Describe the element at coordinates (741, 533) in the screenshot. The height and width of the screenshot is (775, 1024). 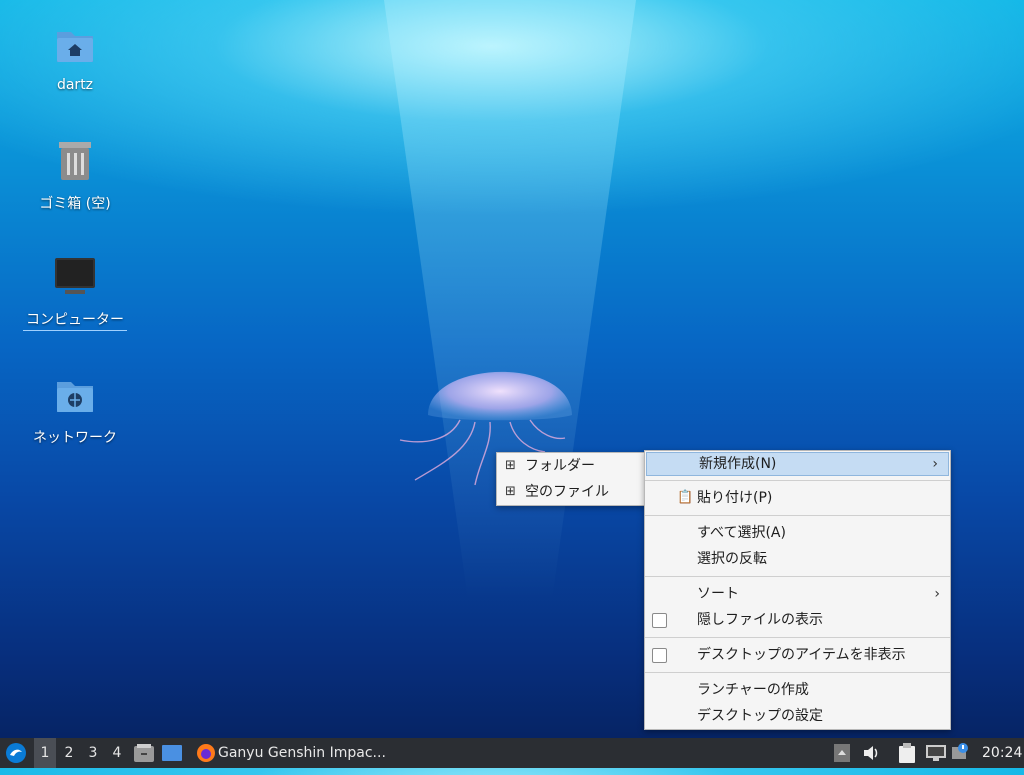
I see `menu-item-label: すべて選択(A)` at that location.